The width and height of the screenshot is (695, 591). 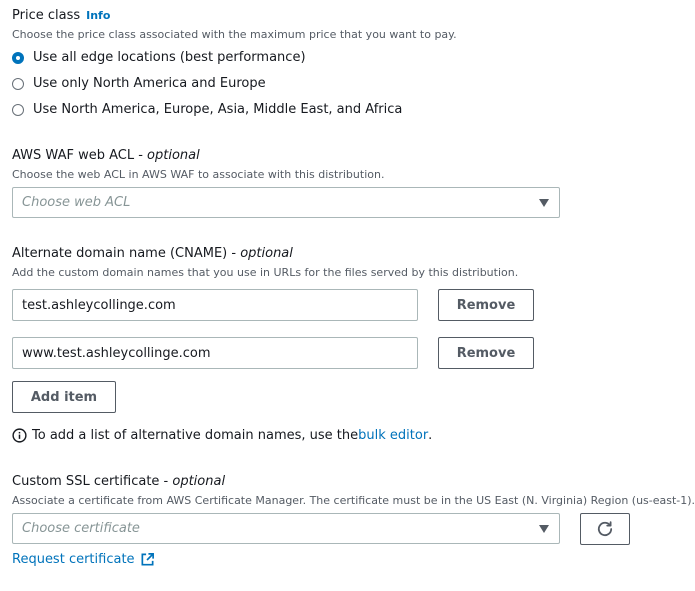 What do you see at coordinates (18, 57) in the screenshot?
I see `radio-checked-icon` at bounding box center [18, 57].